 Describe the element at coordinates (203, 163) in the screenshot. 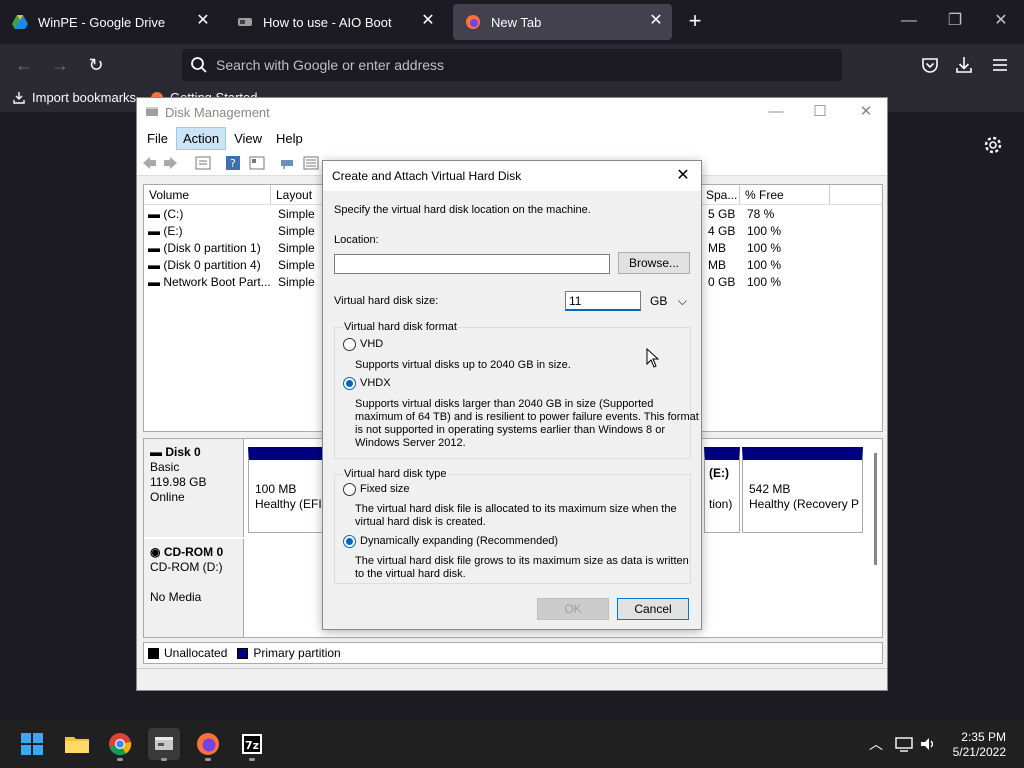

I see `properties-icon` at that location.